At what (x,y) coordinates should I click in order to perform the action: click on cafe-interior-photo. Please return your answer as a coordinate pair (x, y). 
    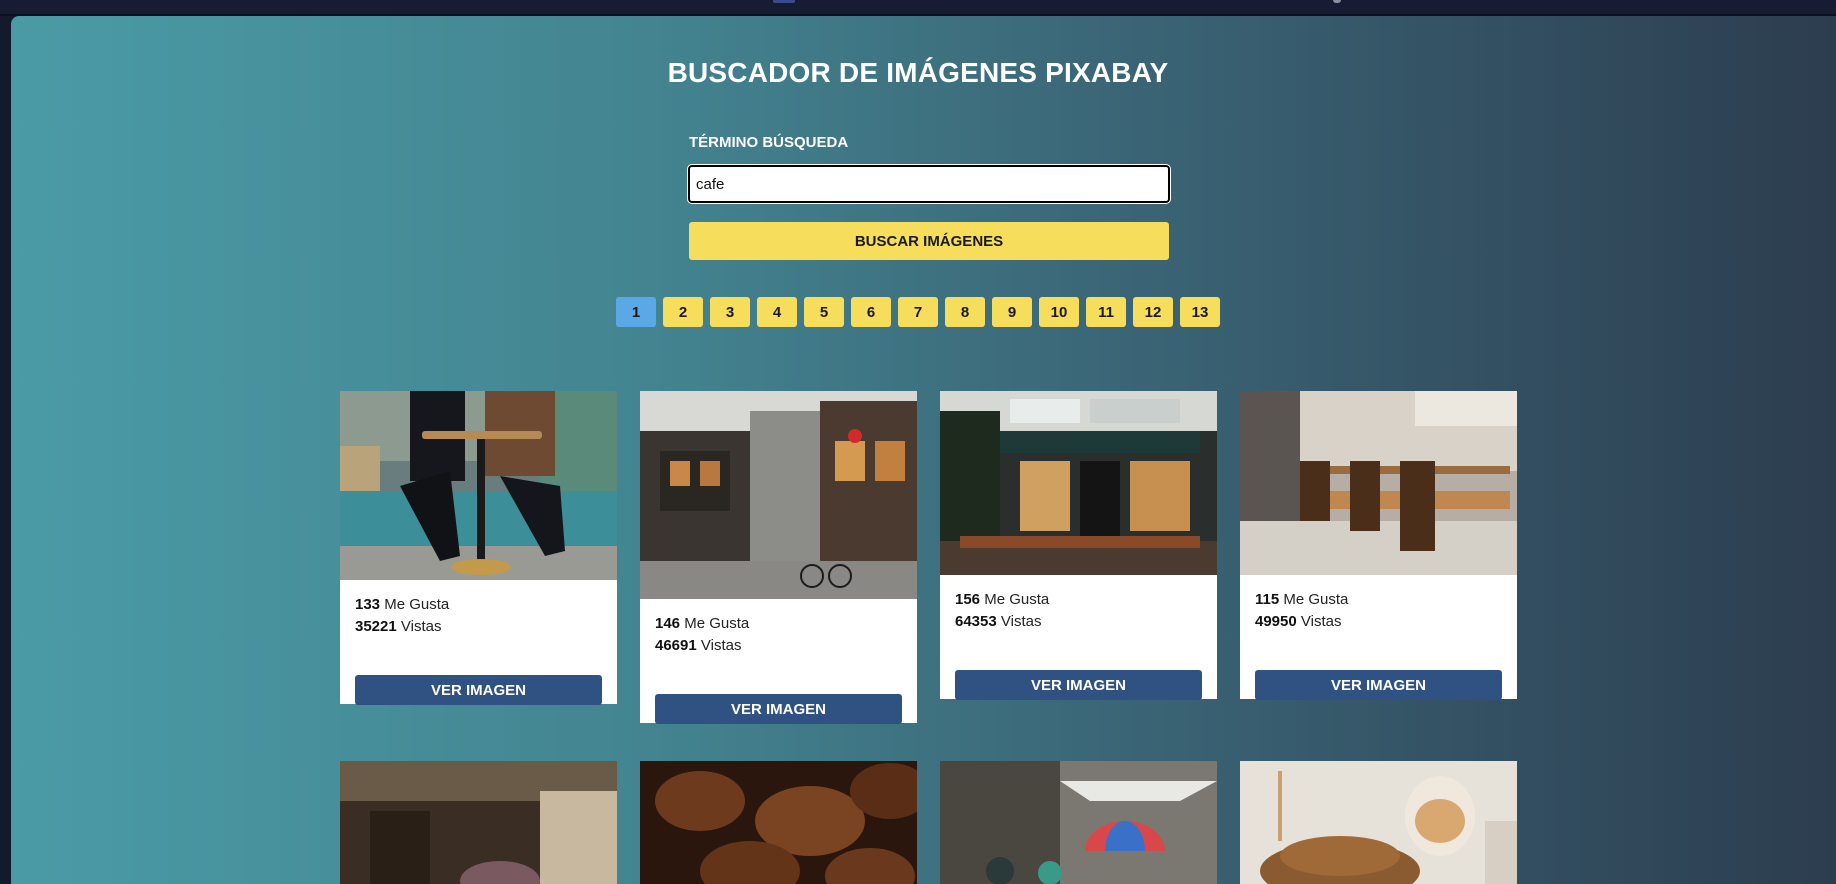
    Looking at the image, I should click on (478, 822).